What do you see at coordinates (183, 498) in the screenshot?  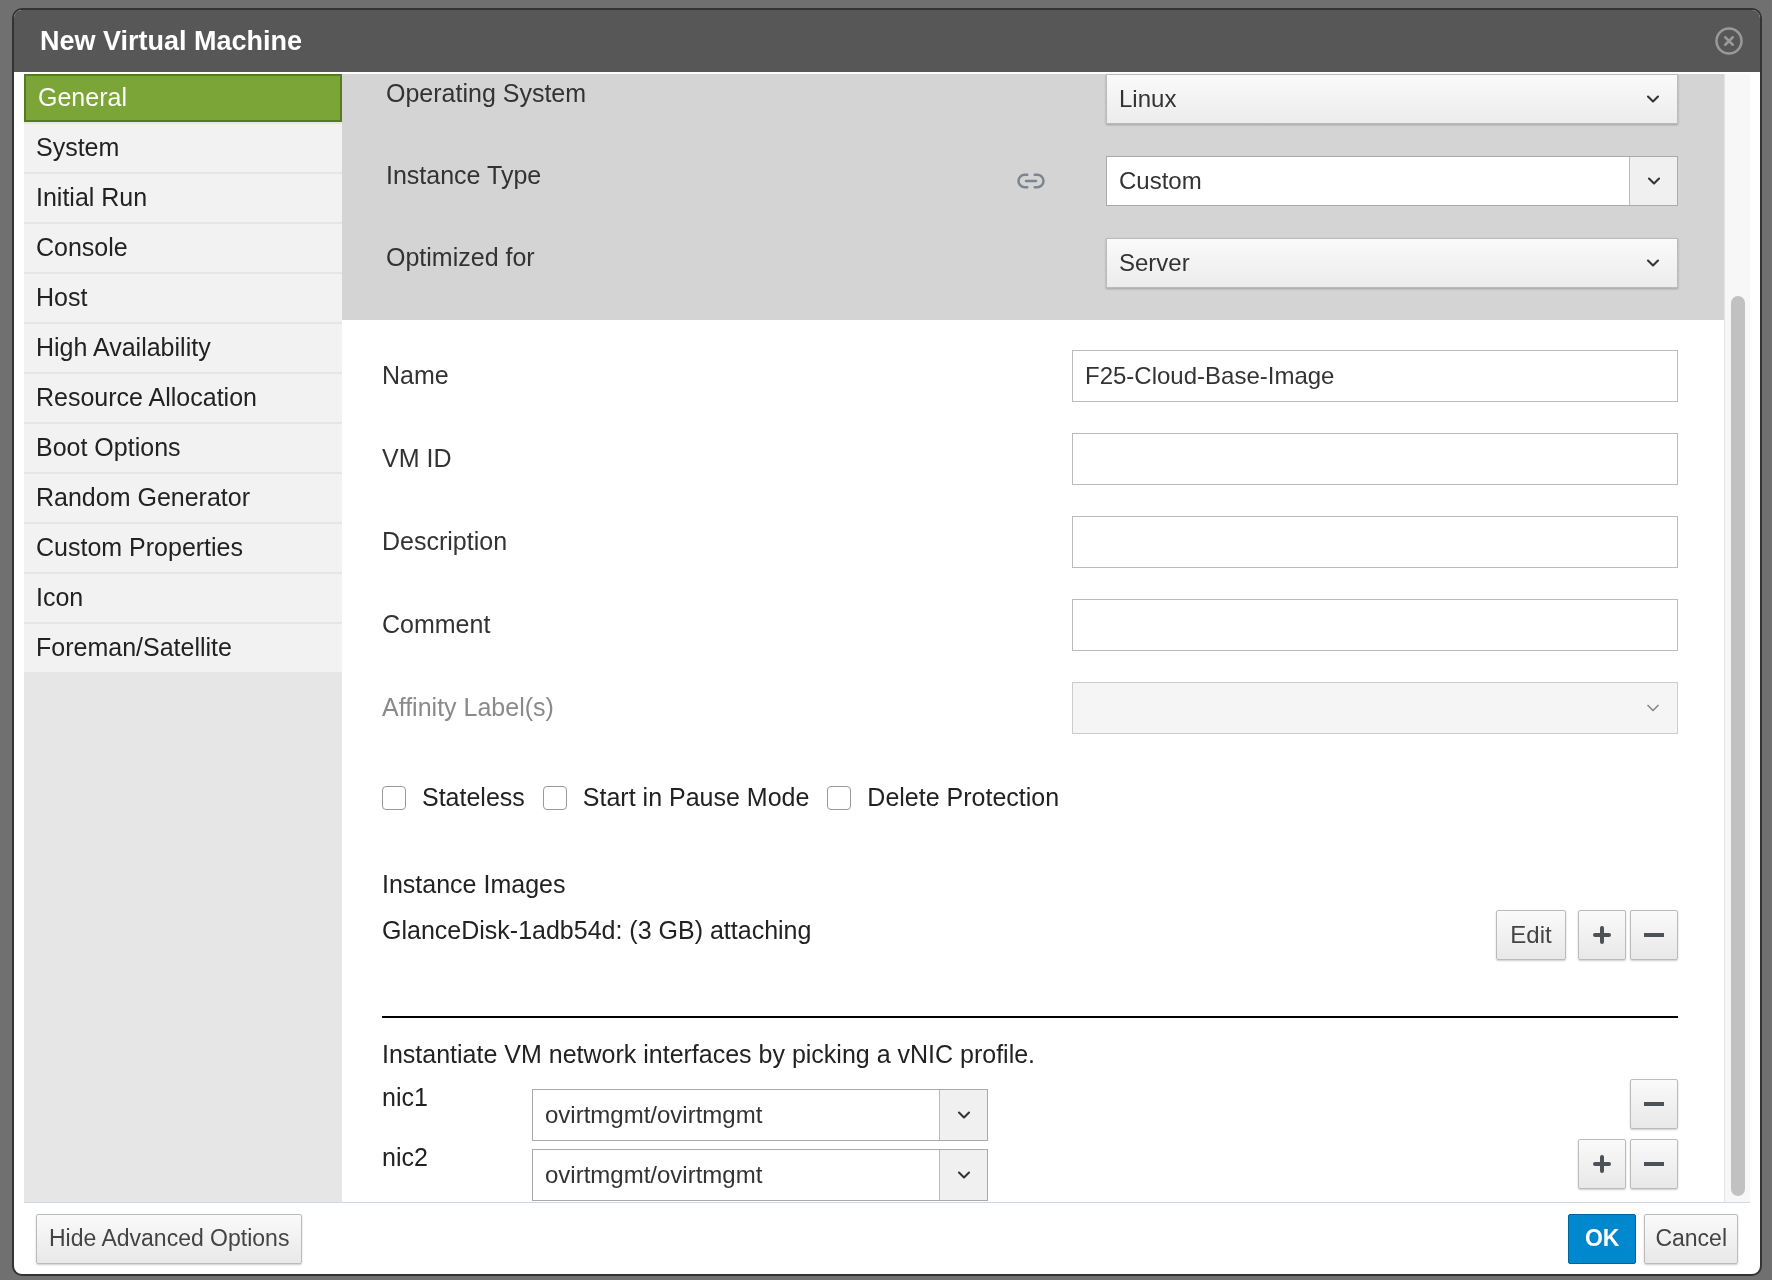 I see `sidebar-item: Random Generator` at bounding box center [183, 498].